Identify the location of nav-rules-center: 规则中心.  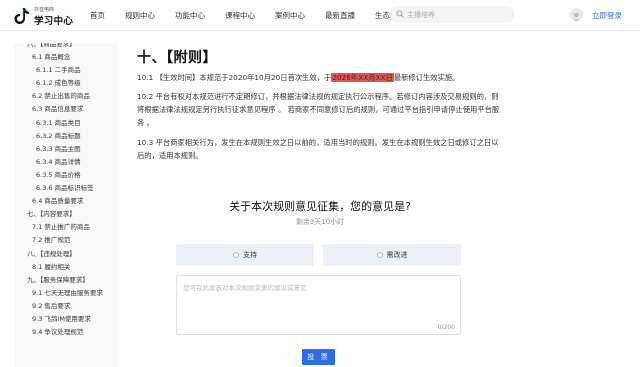
(140, 15).